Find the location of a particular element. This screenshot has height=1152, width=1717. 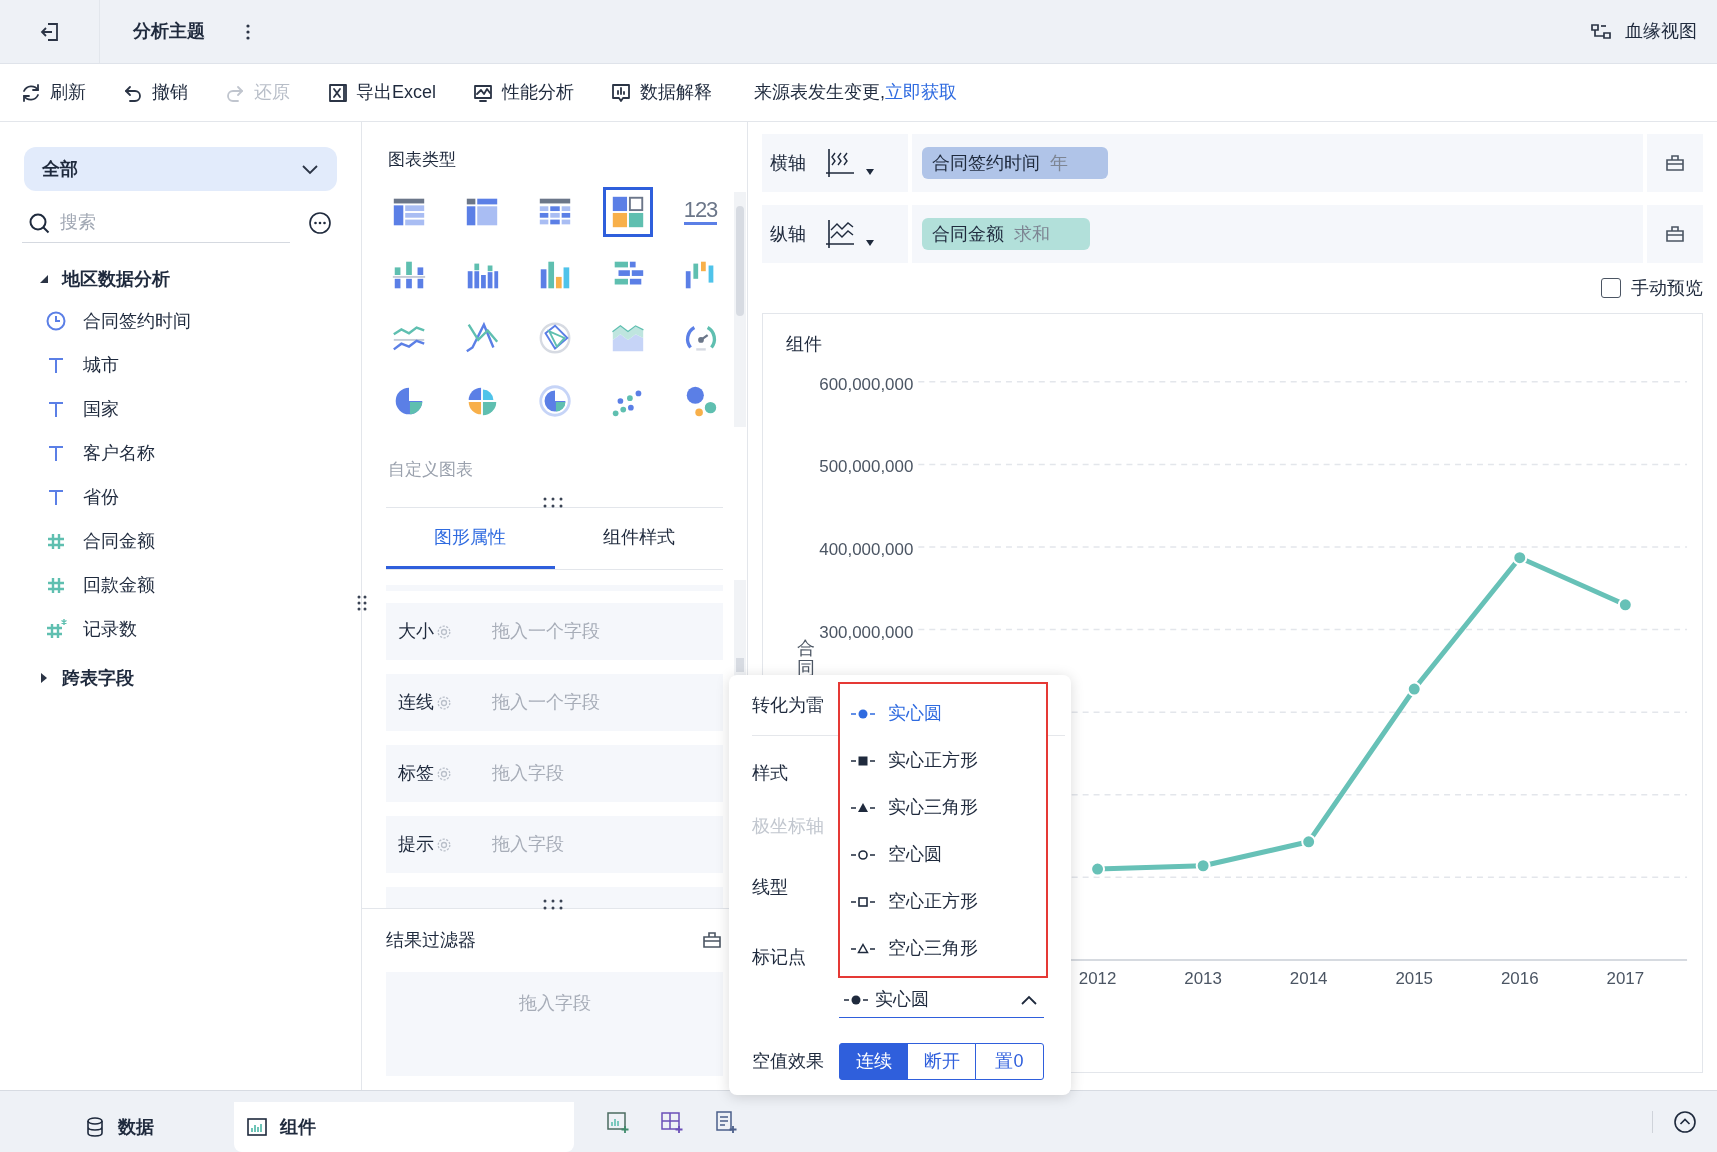

hollow-square-marker-icon is located at coordinates (863, 901).